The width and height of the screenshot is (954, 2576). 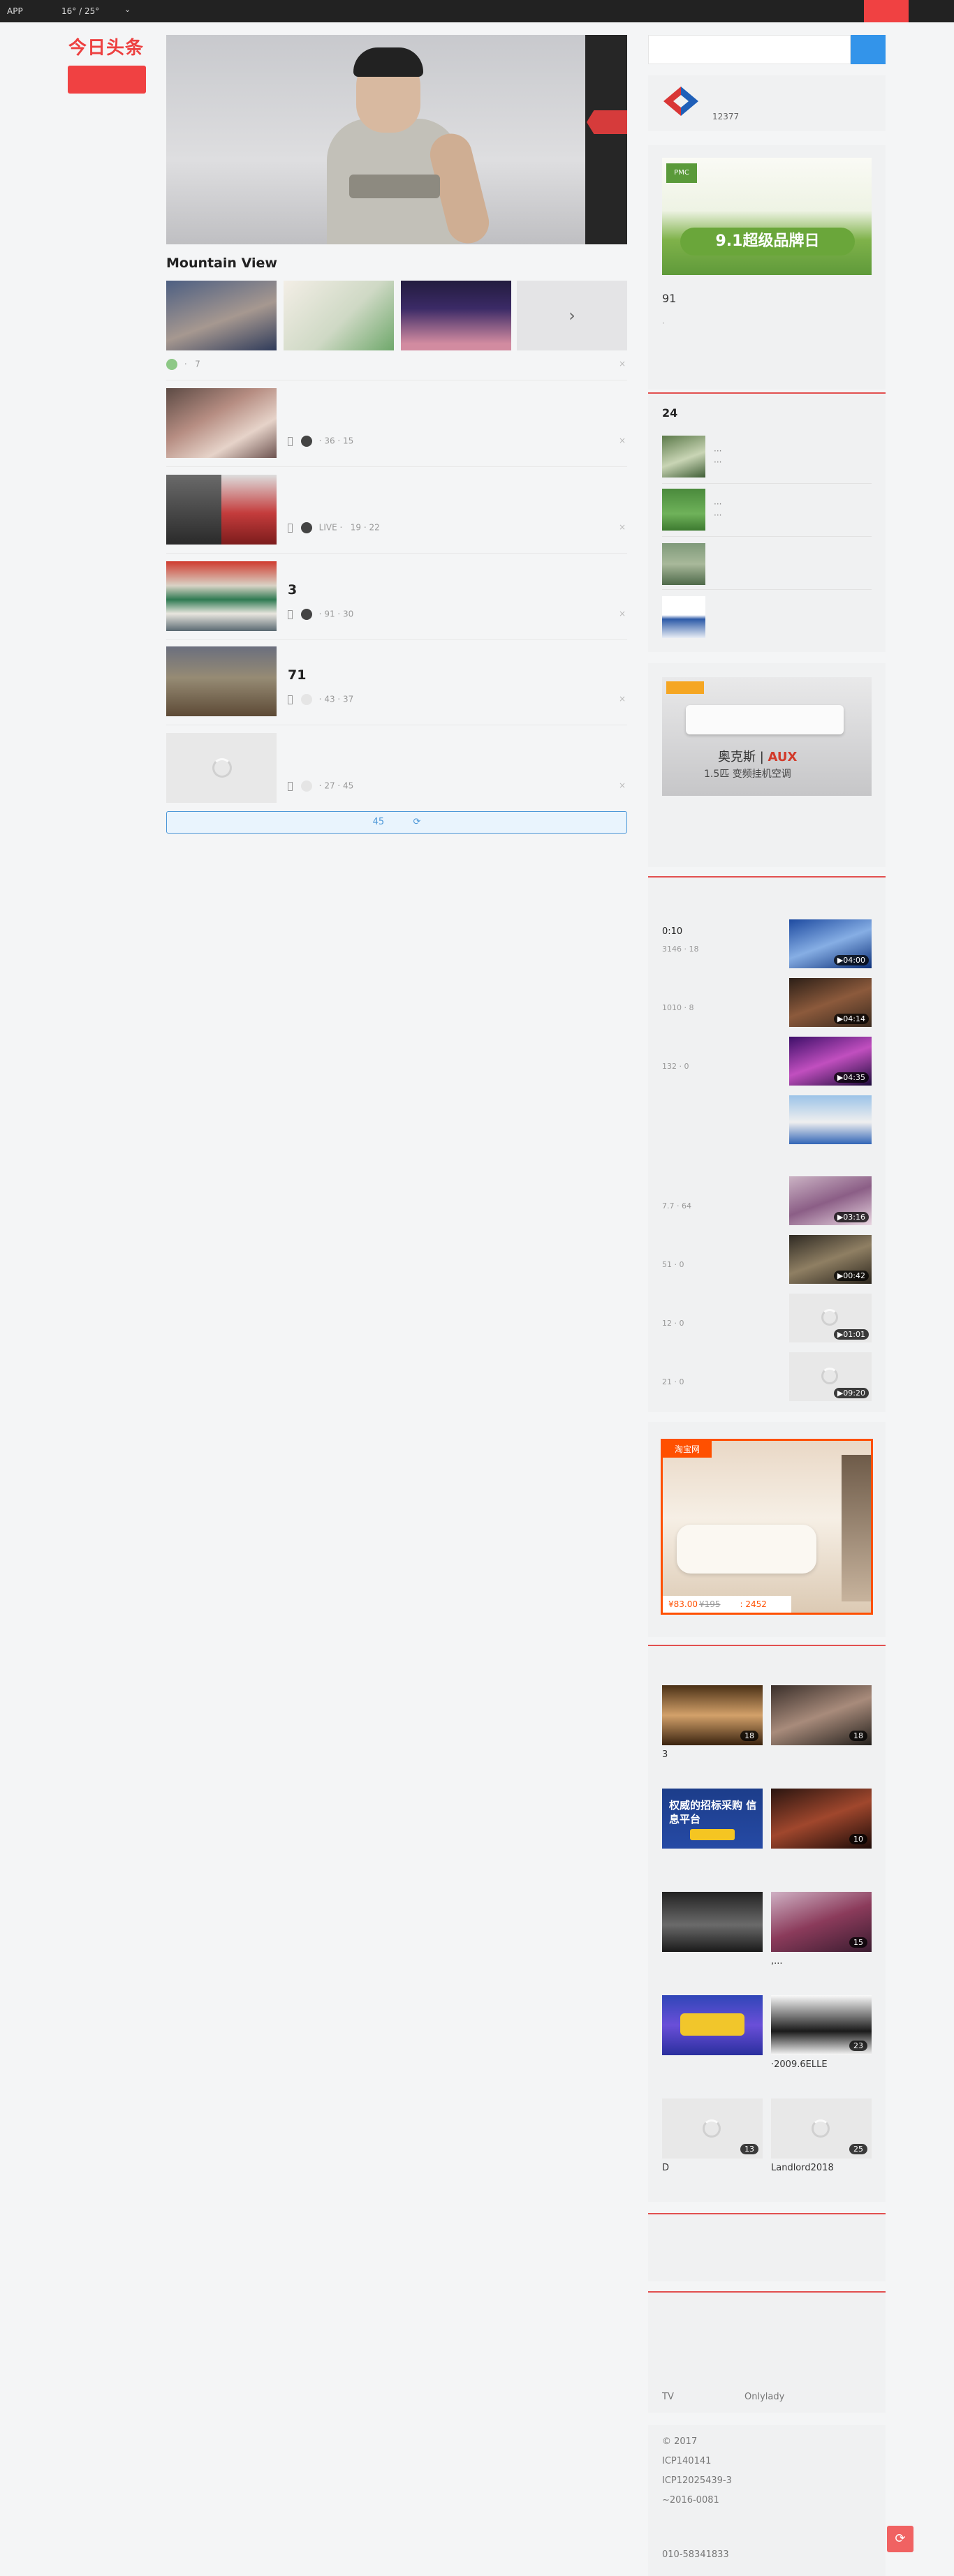 What do you see at coordinates (831, 1259) in the screenshot?
I see `video-thumbnail: ▶00:42` at bounding box center [831, 1259].